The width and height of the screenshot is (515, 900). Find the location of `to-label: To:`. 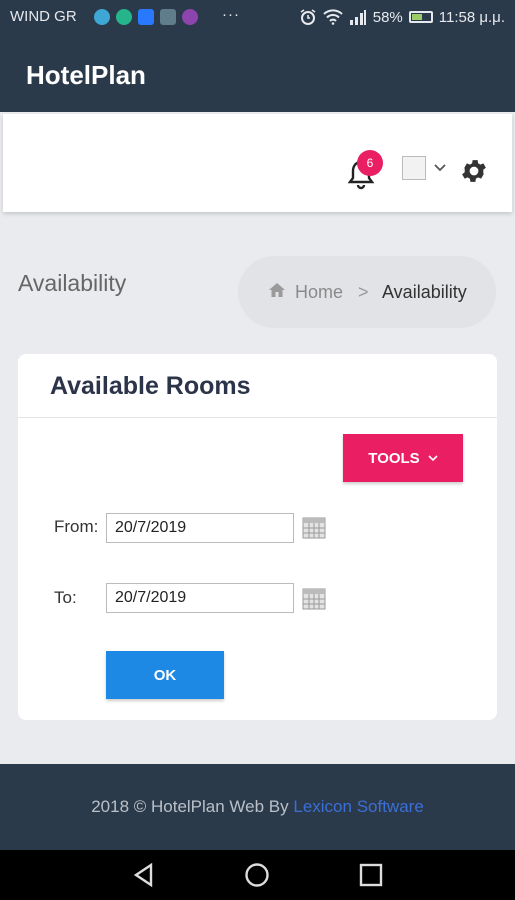

to-label: To: is located at coordinates (65, 597).